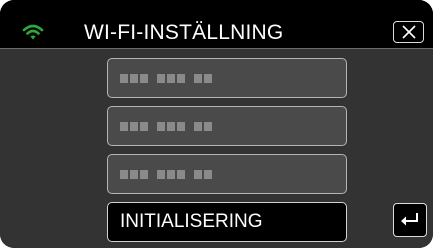 The height and width of the screenshot is (248, 433). I want to click on return-arrow-icon, so click(409, 219).